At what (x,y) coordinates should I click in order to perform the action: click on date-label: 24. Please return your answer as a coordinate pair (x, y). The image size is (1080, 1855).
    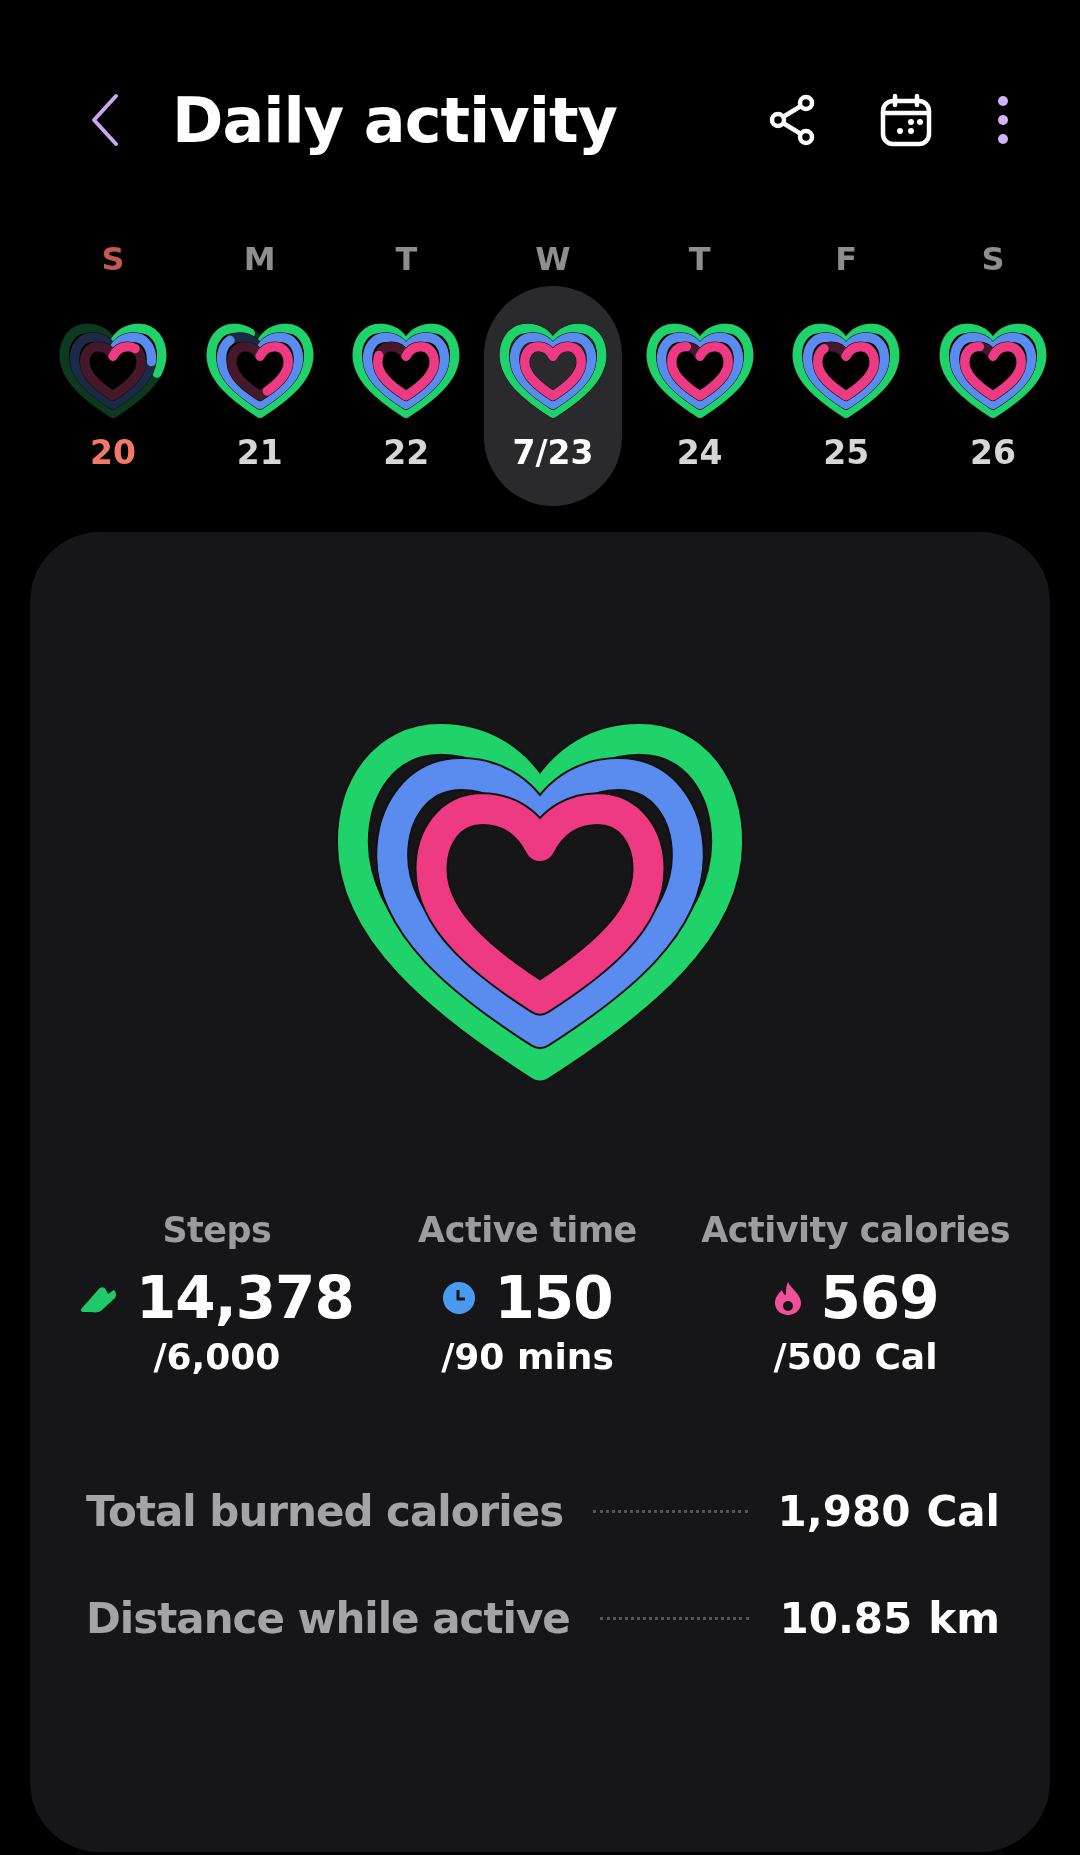
    Looking at the image, I should click on (699, 452).